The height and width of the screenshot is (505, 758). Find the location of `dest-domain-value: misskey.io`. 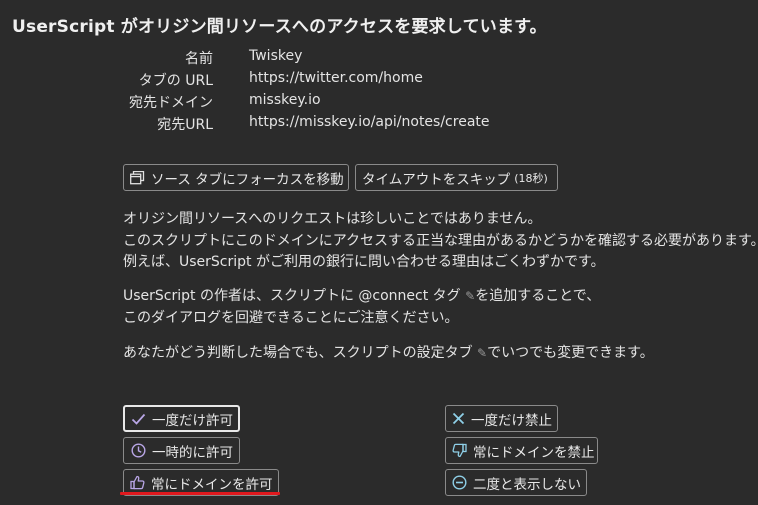

dest-domain-value: misskey.io is located at coordinates (285, 100).